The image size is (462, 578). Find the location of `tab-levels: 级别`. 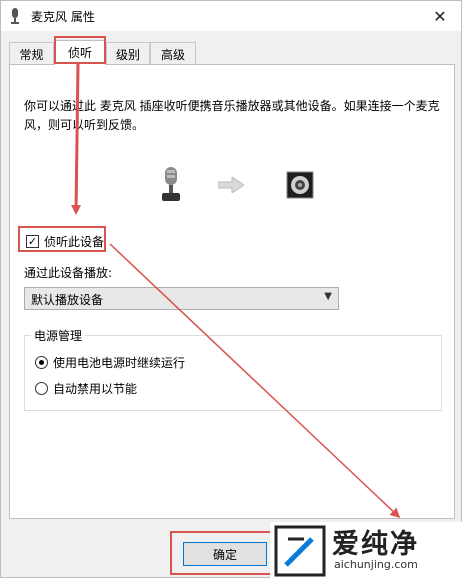

tab-levels: 级别 is located at coordinates (128, 53).